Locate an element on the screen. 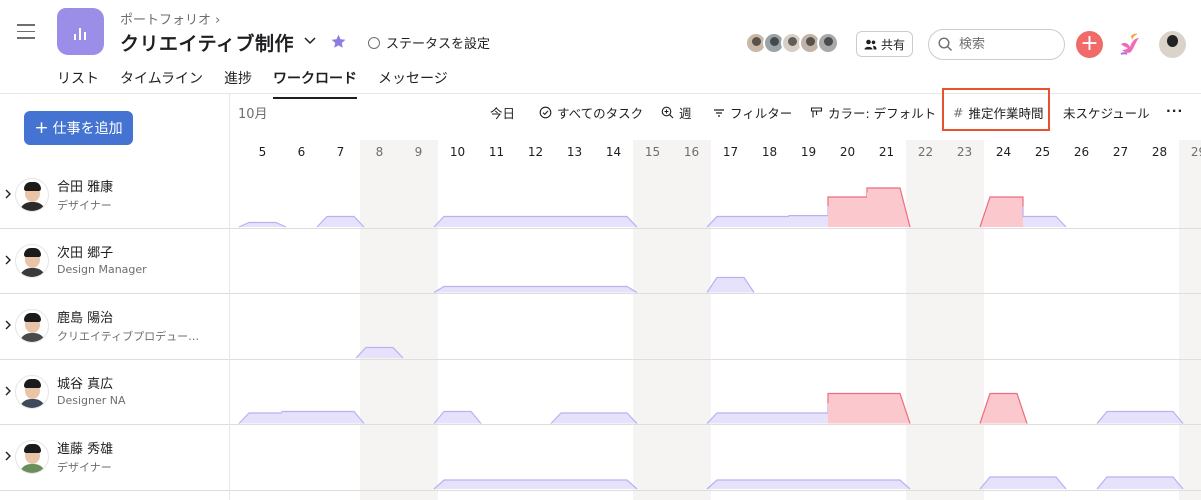  all-tasks-button: すべてのタスク is located at coordinates (591, 112).